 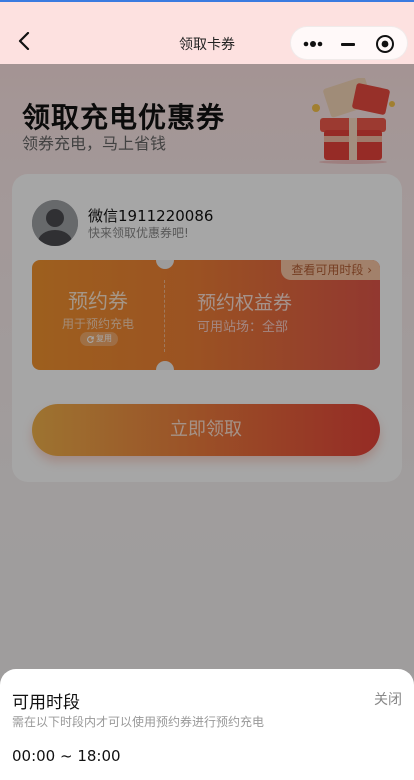 What do you see at coordinates (388, 699) in the screenshot?
I see `sheet-close-button: 关闭` at bounding box center [388, 699].